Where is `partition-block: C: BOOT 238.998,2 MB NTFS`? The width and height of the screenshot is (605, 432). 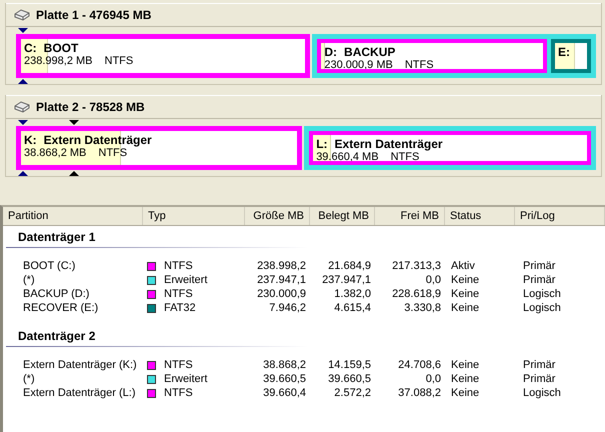 partition-block: C: BOOT 238.998,2 MB NTFS is located at coordinates (163, 56).